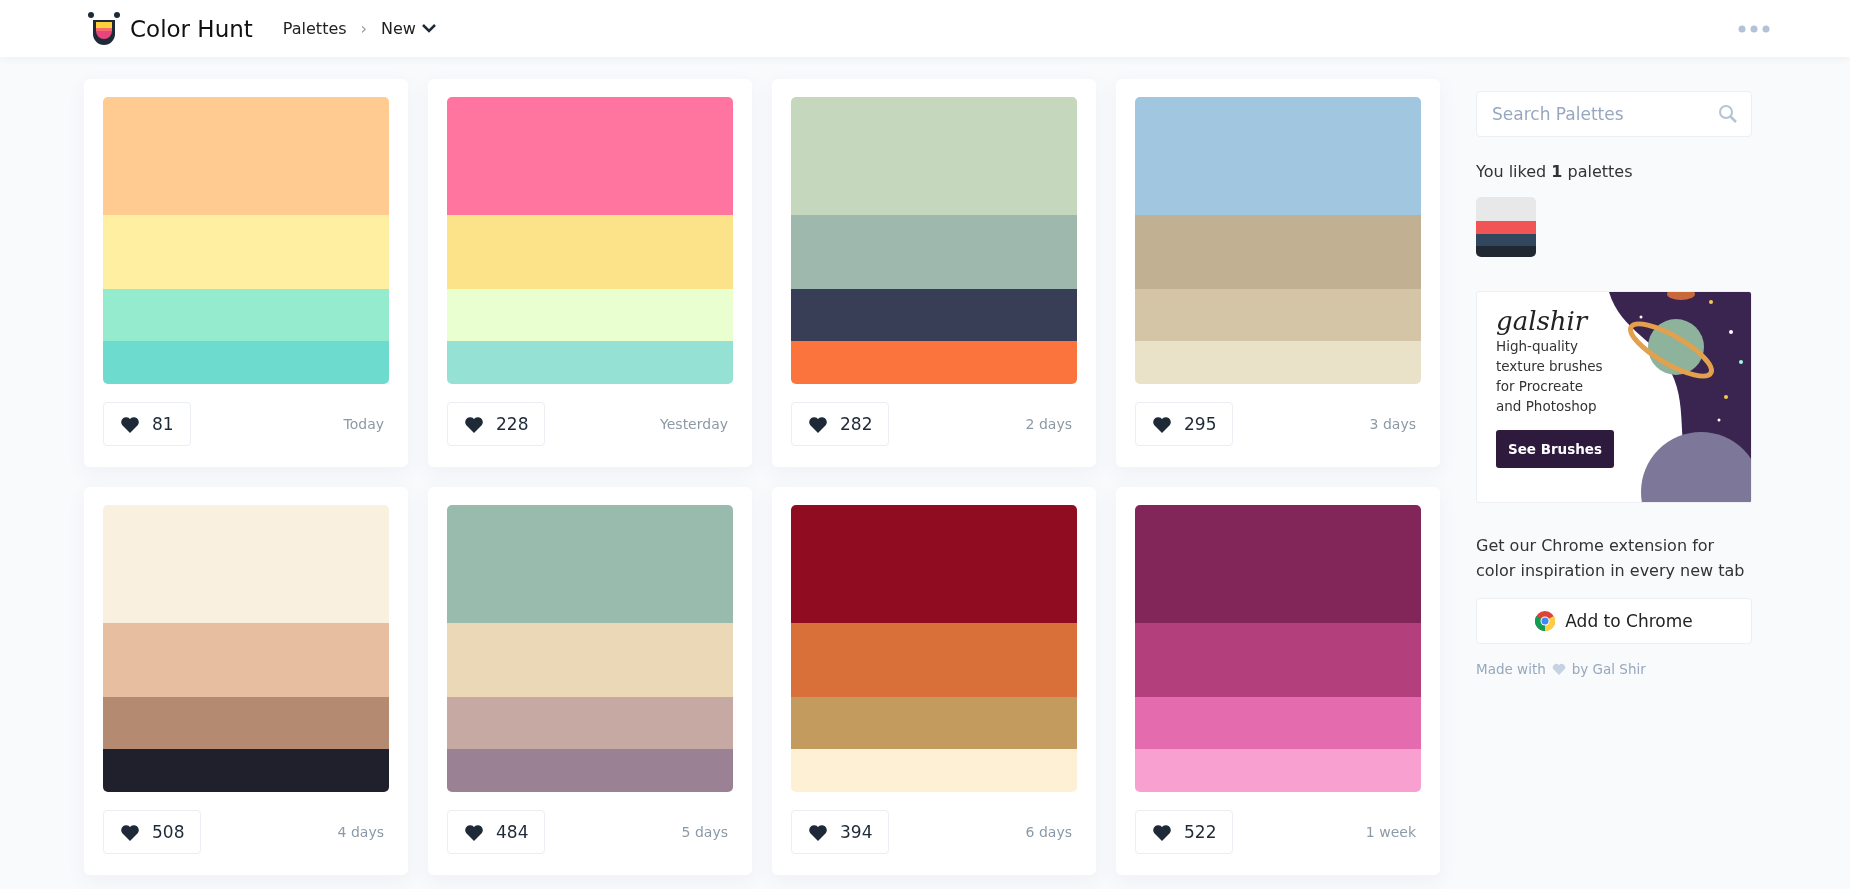 This screenshot has height=889, width=1850. I want to click on breadcrumb-link: Palettes, so click(314, 28).